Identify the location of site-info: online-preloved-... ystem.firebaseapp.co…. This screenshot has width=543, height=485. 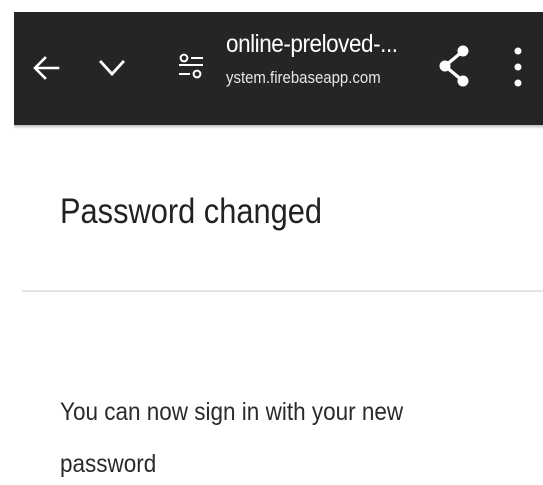
(326, 58).